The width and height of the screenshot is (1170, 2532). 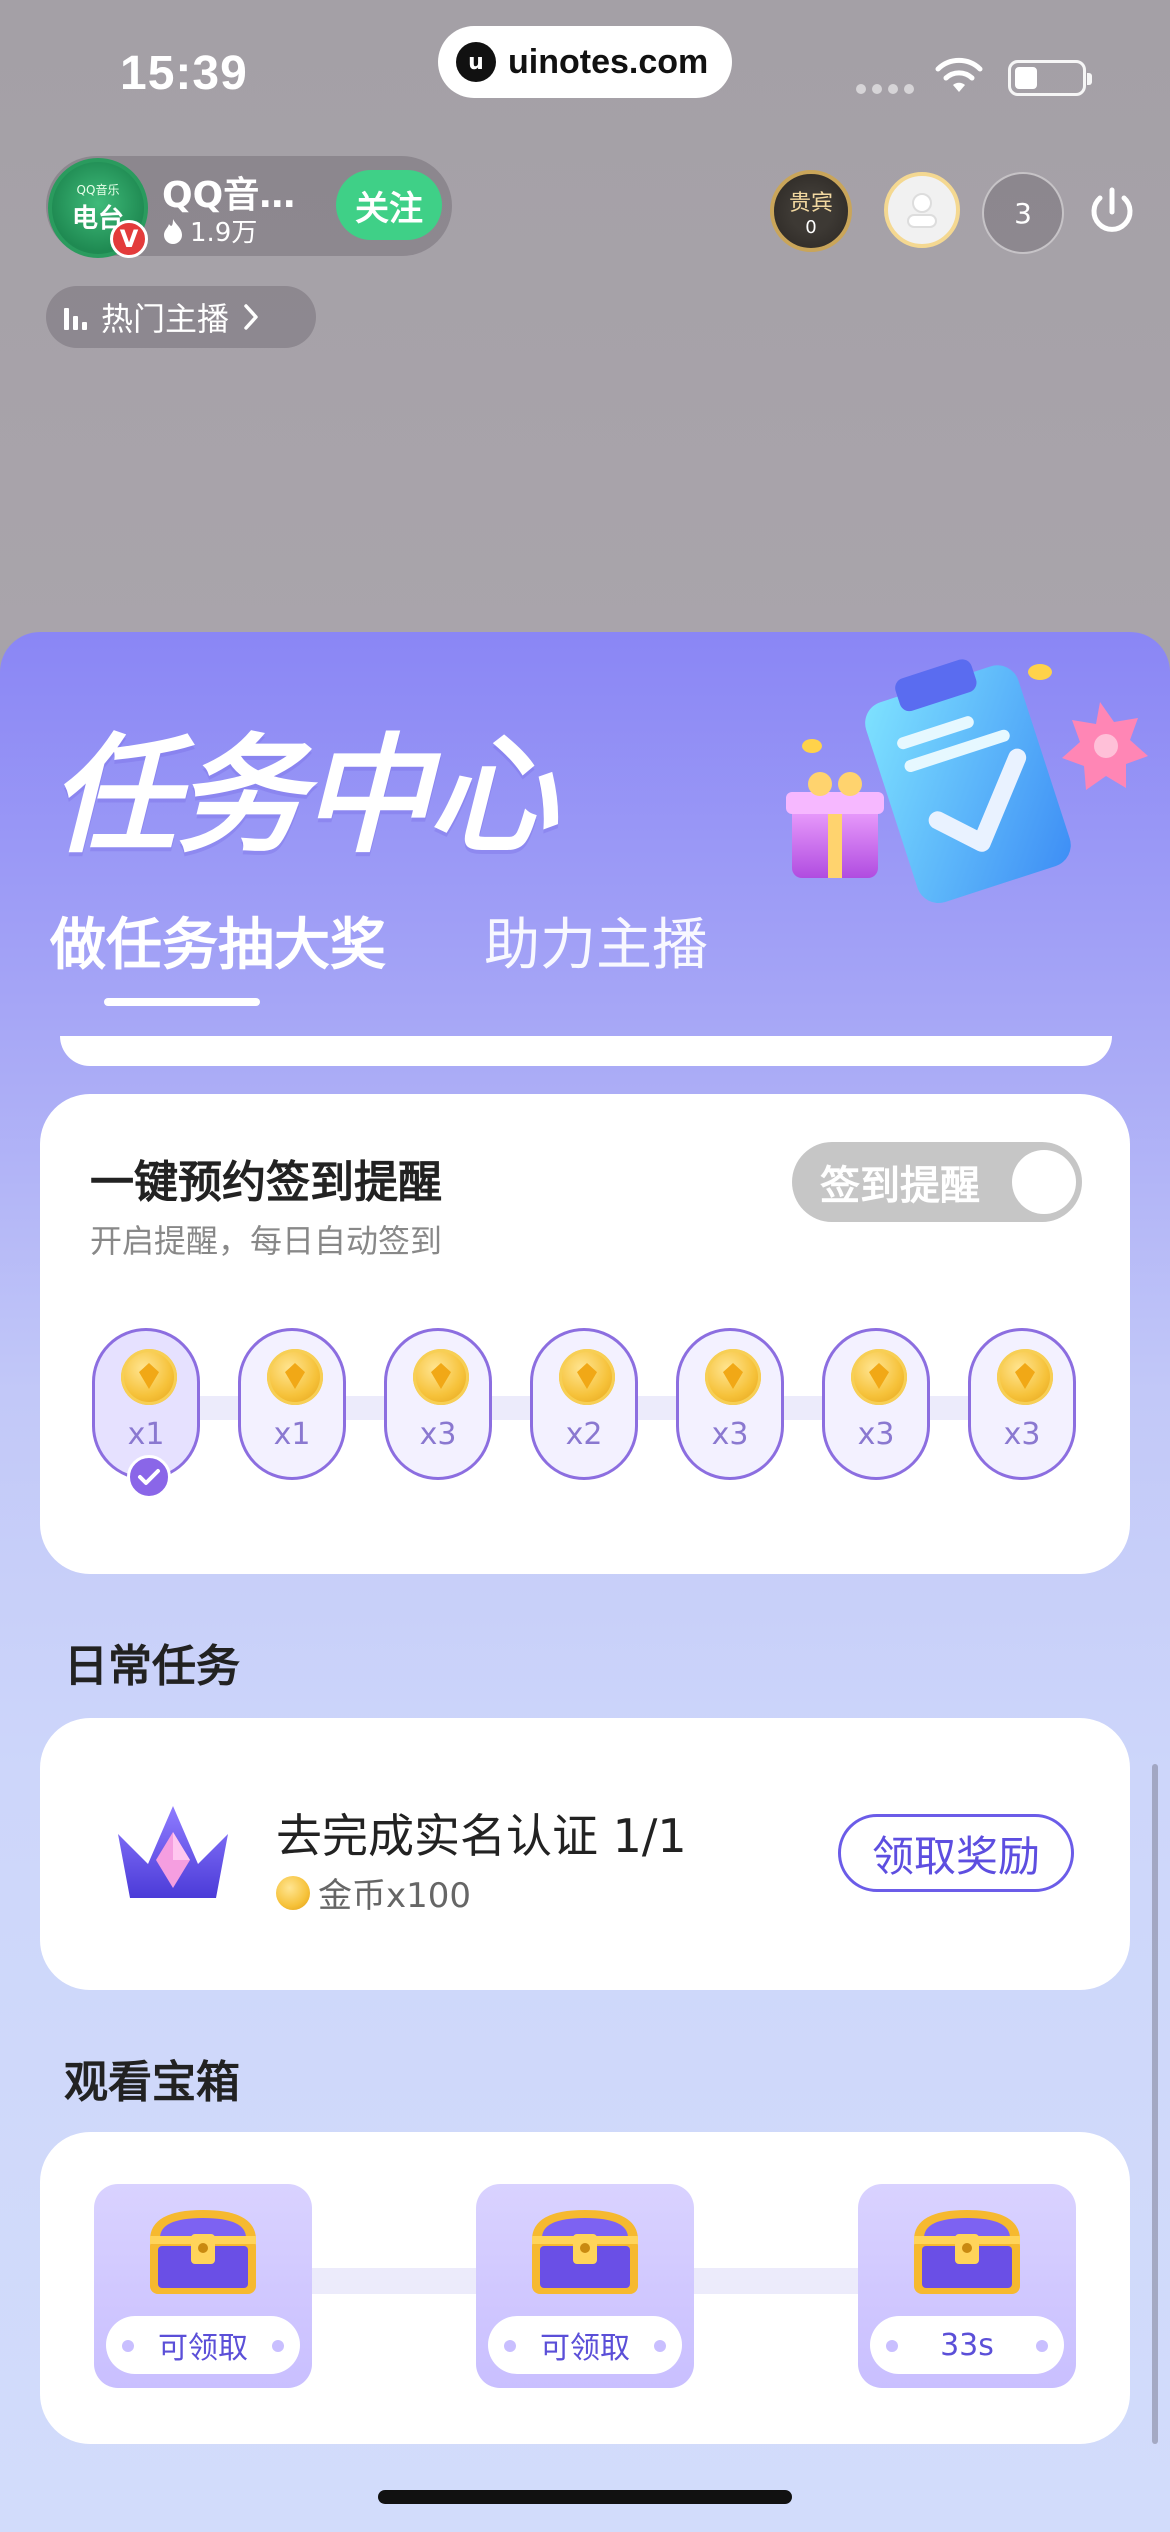 I want to click on hot-anchor-button: 热门主播, so click(x=181, y=317).